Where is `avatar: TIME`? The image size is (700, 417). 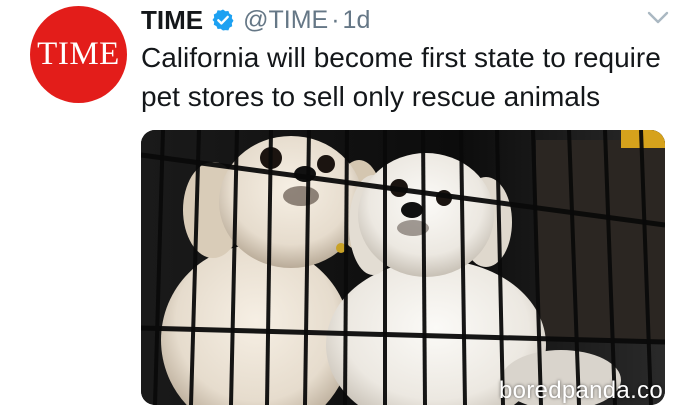
avatar: TIME is located at coordinates (78, 54).